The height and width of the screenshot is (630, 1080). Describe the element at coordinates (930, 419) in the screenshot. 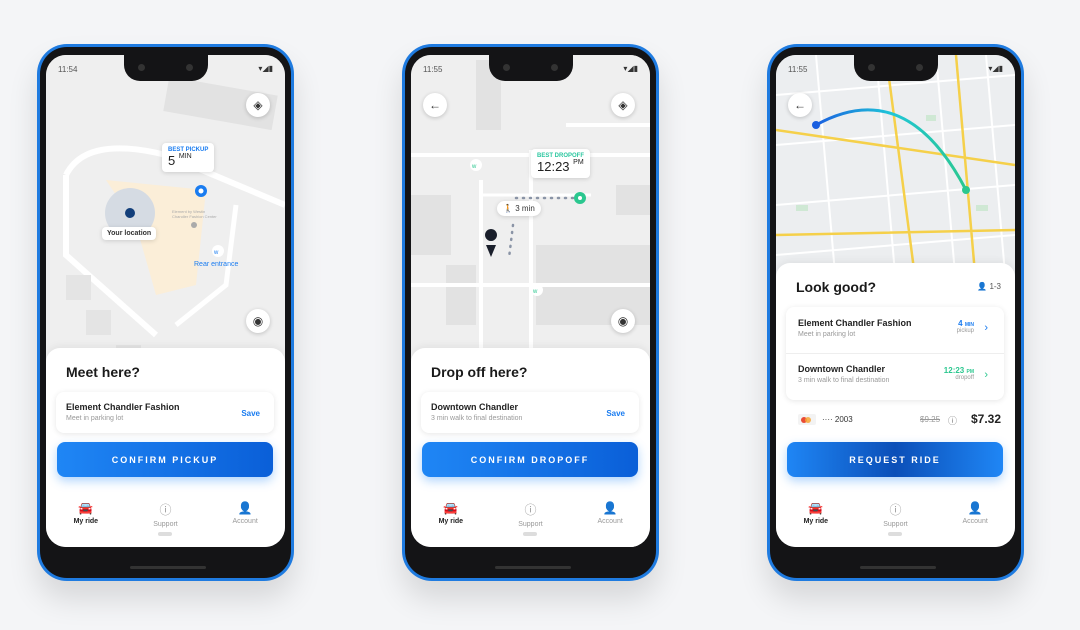

I see `original-price: $9.25` at that location.